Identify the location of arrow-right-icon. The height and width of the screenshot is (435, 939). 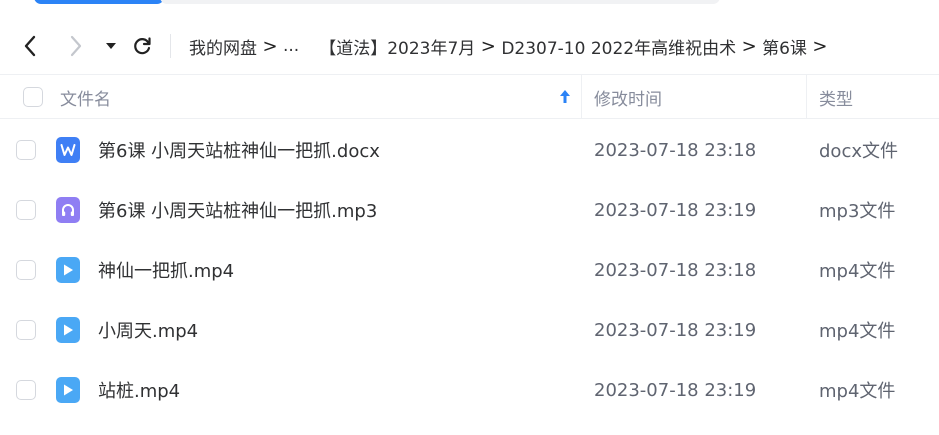
(76, 46).